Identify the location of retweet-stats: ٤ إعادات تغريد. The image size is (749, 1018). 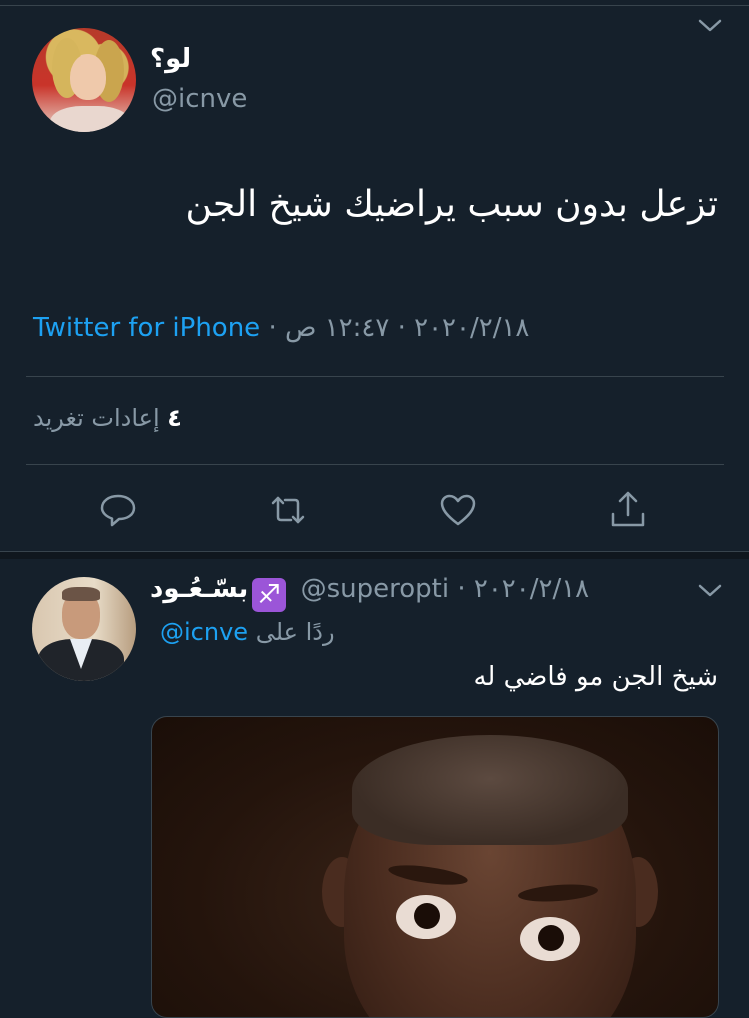
(107, 418).